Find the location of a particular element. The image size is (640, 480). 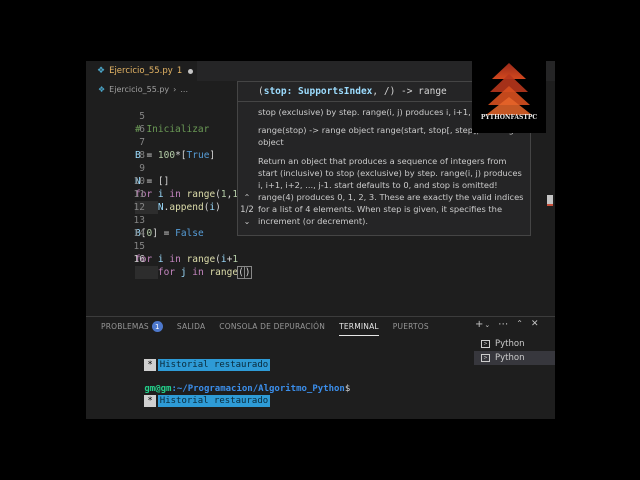

maximize-panel-icon: ⌃ is located at coordinates (519, 324).